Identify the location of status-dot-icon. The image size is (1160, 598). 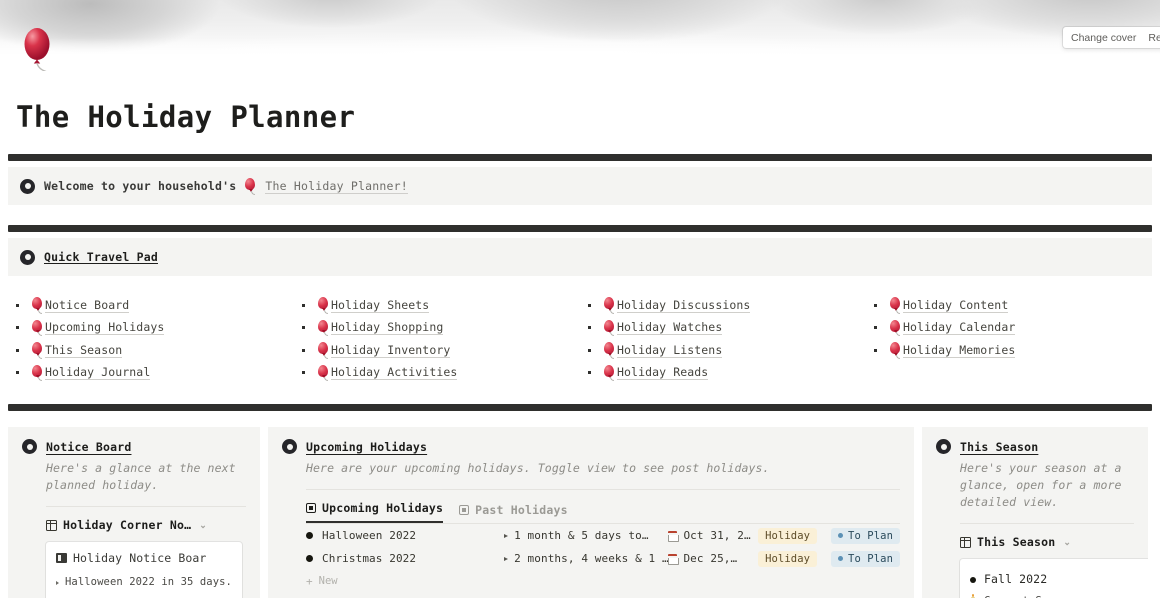
(841, 535).